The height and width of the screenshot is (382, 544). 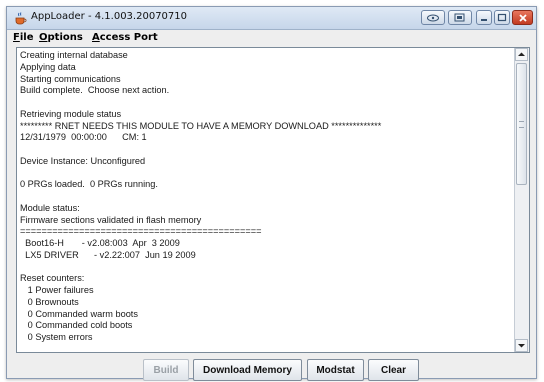 I want to click on log-line: 0 PRGs loaded. 0 PRGs running., so click(x=89, y=184).